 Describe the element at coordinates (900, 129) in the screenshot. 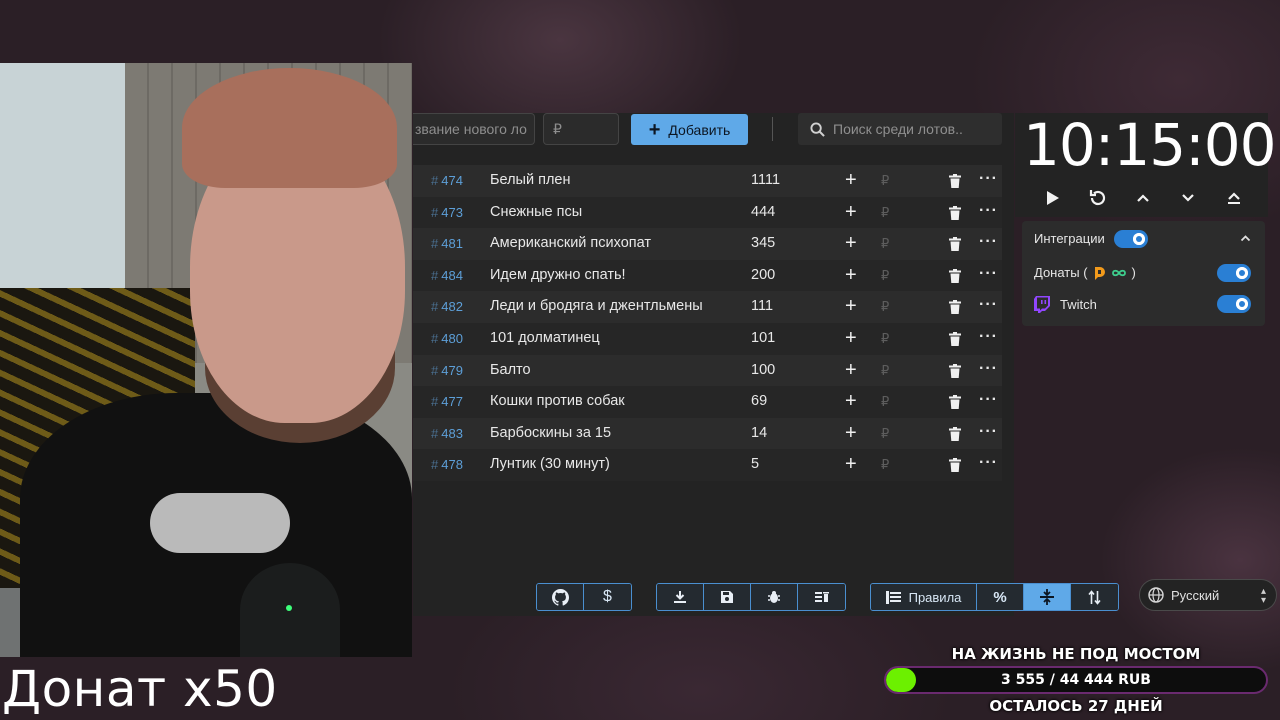

I see `lot-search-input: Поиск среди лотов..` at that location.